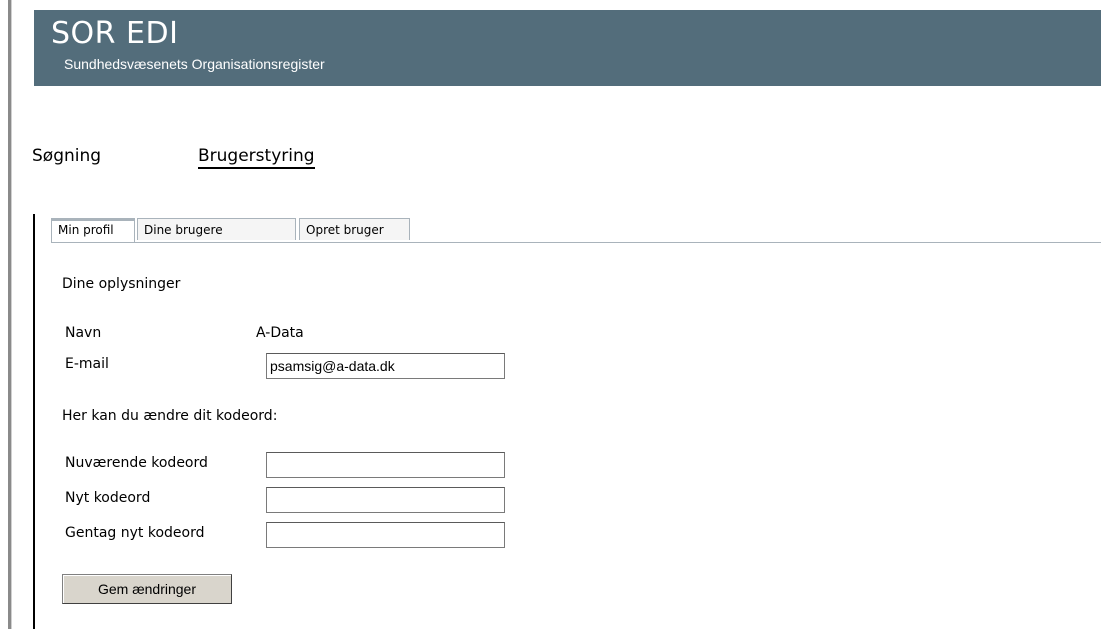 Image resolution: width=1101 pixels, height=629 pixels. Describe the element at coordinates (194, 64) in the screenshot. I see `app-subtitle: Sundhedsvæsenets Organisationsregister` at that location.